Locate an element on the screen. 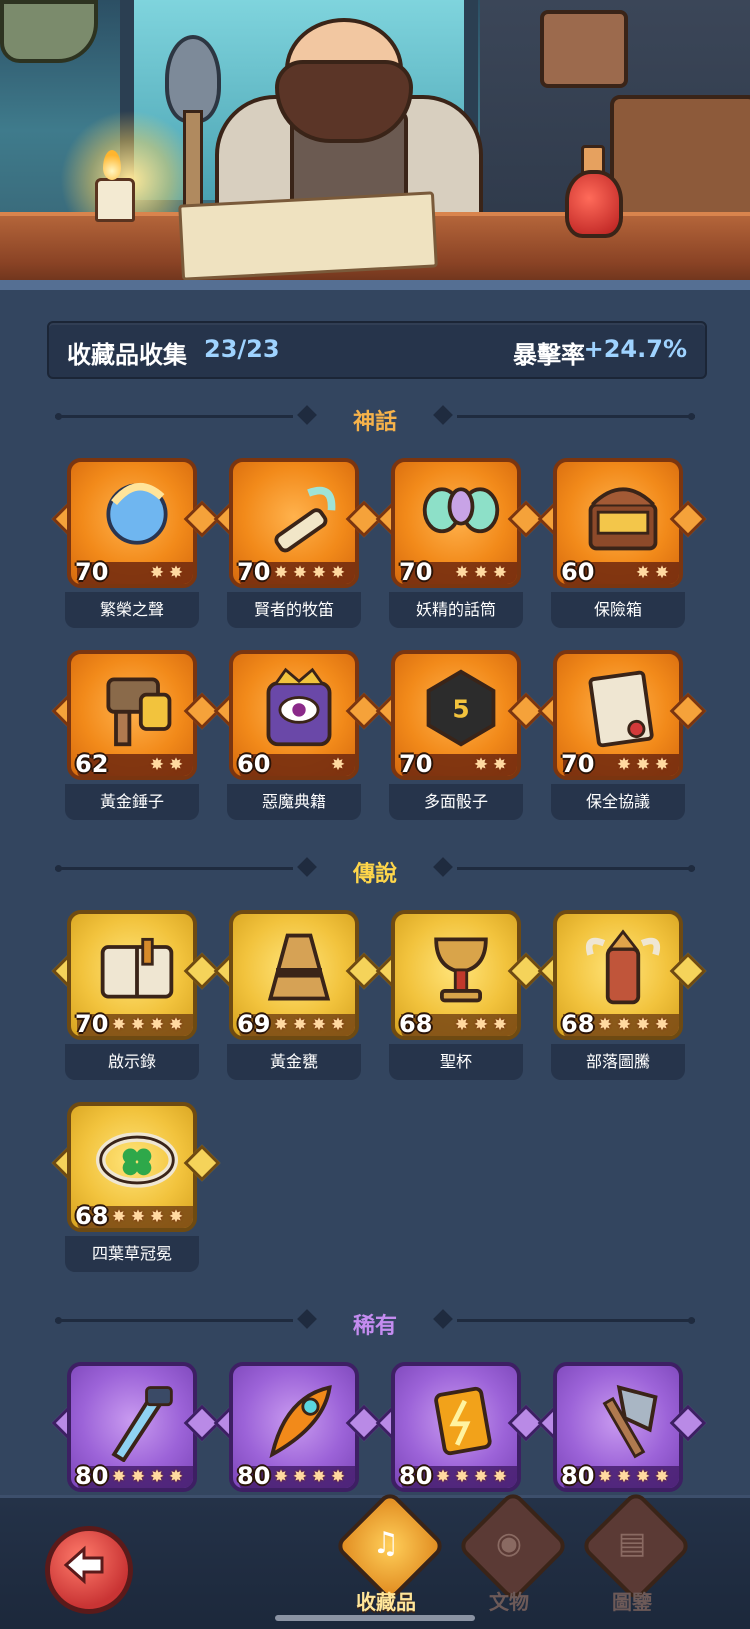  home-indicator is located at coordinates (375, 1618).